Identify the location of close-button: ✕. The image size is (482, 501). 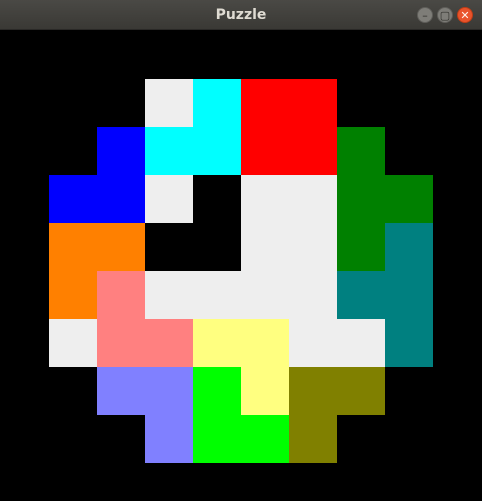
(465, 15).